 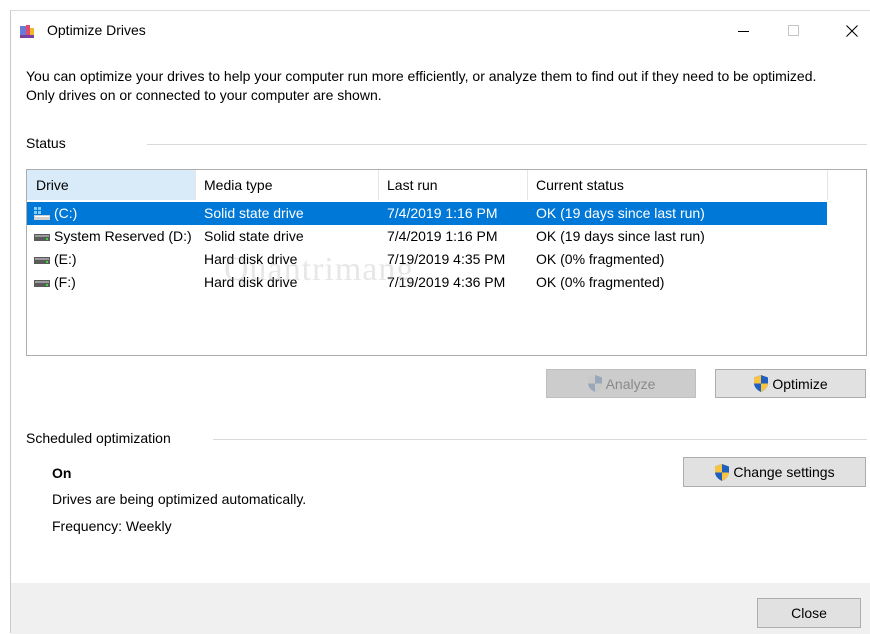 I want to click on drive-name: (F:), so click(x=65, y=282).